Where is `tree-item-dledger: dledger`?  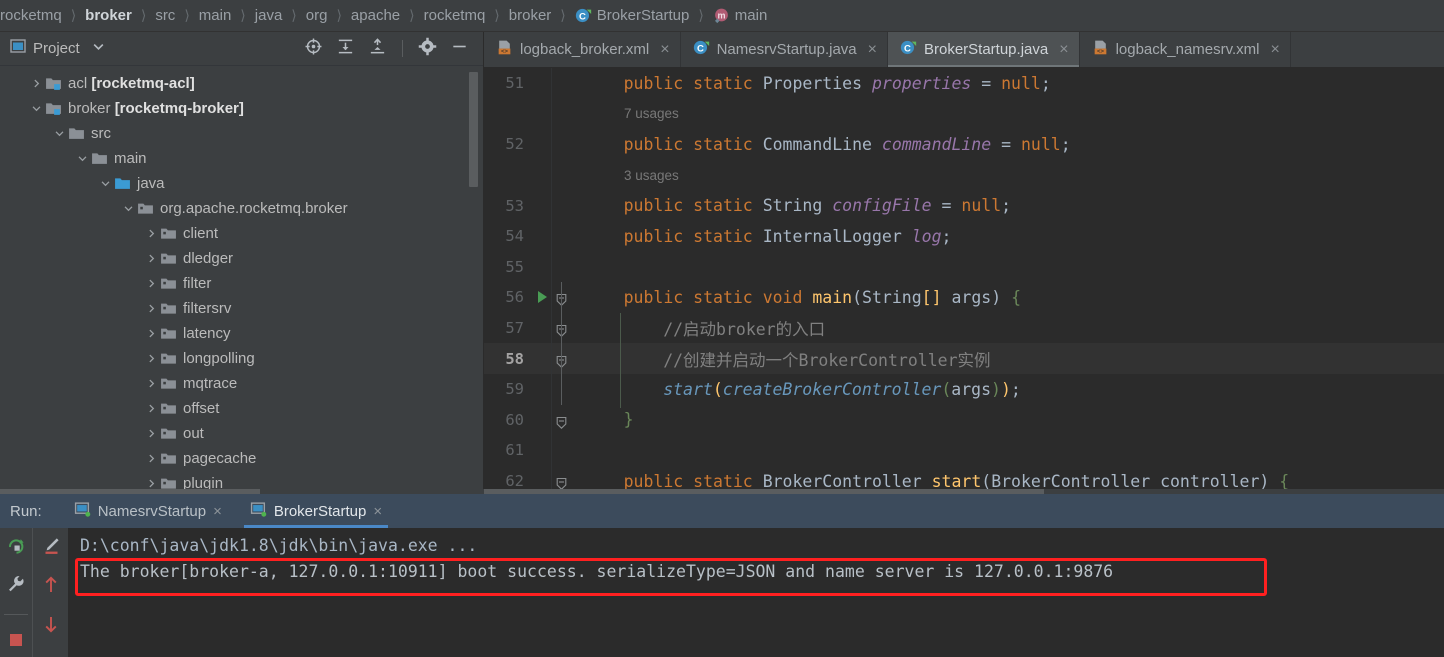
tree-item-dledger: dledger is located at coordinates (241, 258).